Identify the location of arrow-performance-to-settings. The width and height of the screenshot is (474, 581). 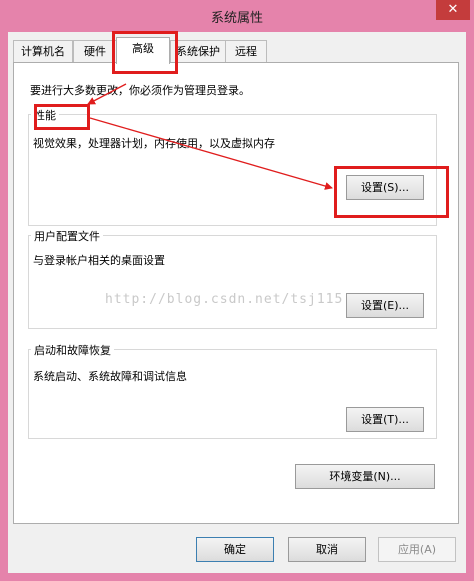
(211, 153).